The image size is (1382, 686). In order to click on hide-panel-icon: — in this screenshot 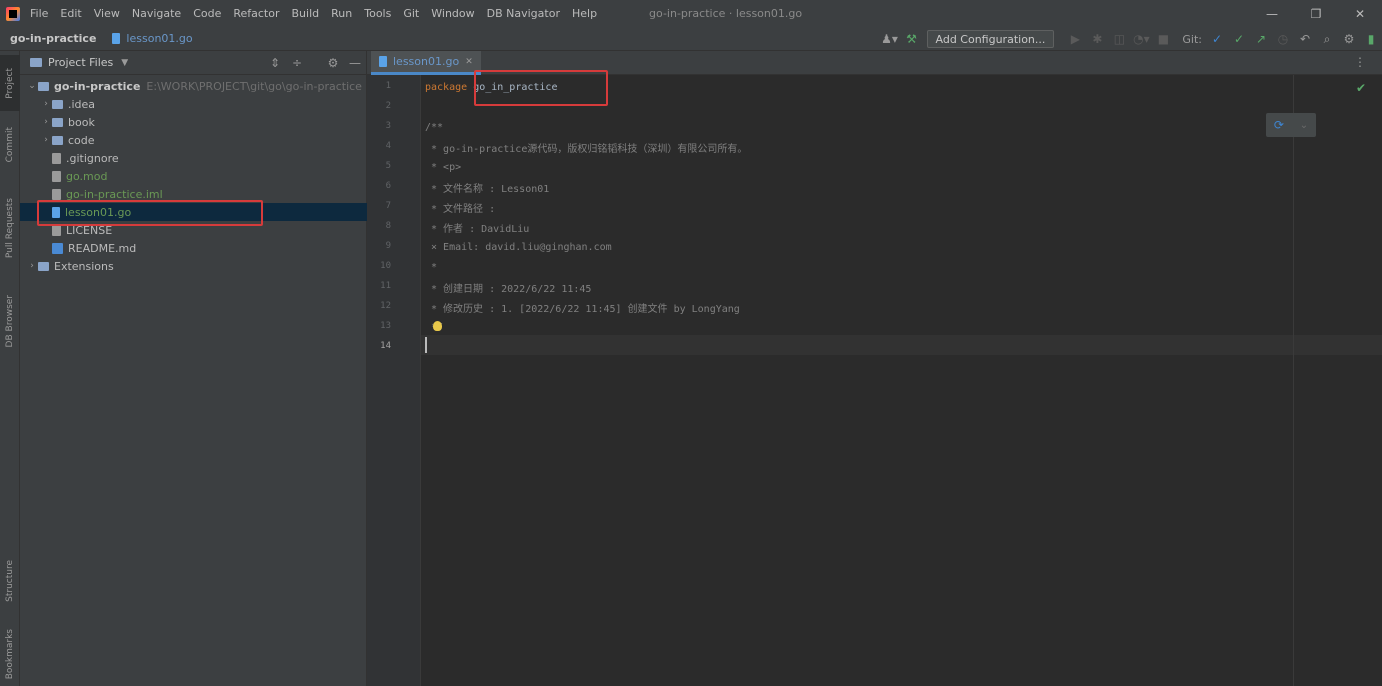, I will do `click(355, 63)`.